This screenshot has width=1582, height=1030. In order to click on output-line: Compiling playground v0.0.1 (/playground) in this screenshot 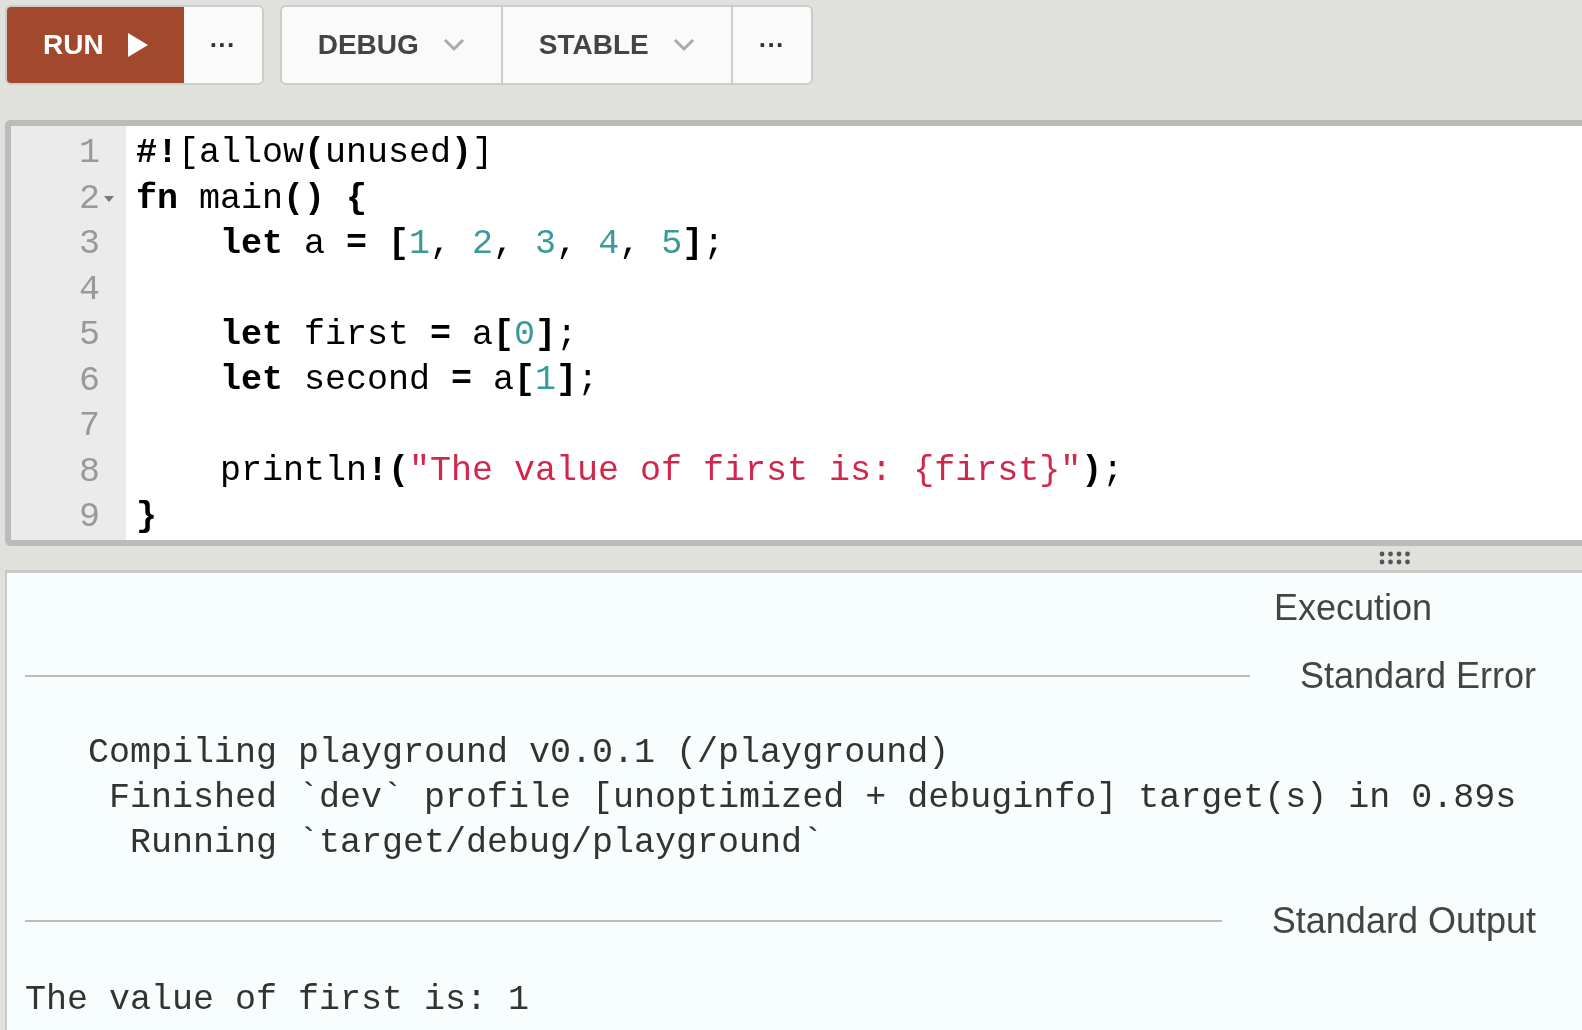, I will do `click(518, 753)`.